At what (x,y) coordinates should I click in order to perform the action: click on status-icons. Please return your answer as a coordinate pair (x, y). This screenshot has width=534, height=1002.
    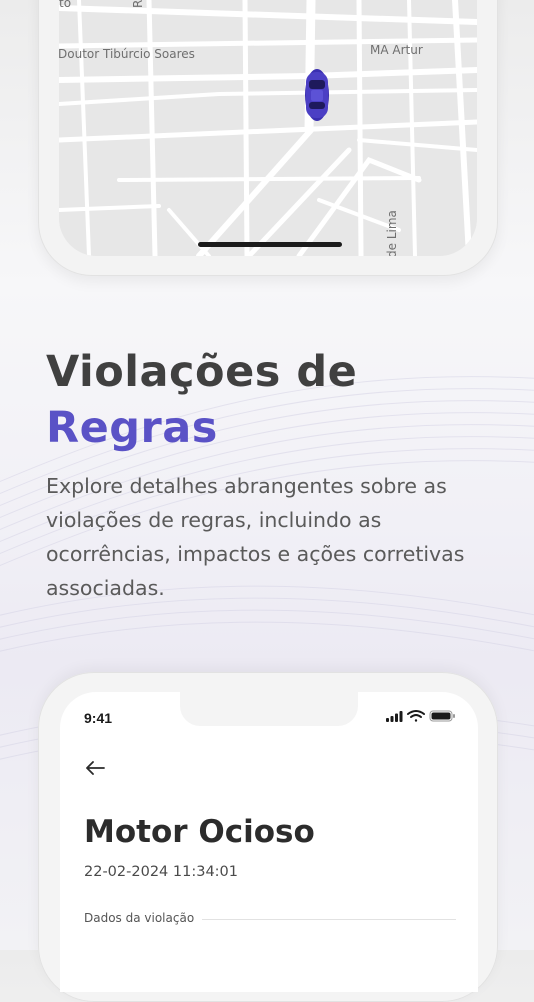
    Looking at the image, I should click on (420, 716).